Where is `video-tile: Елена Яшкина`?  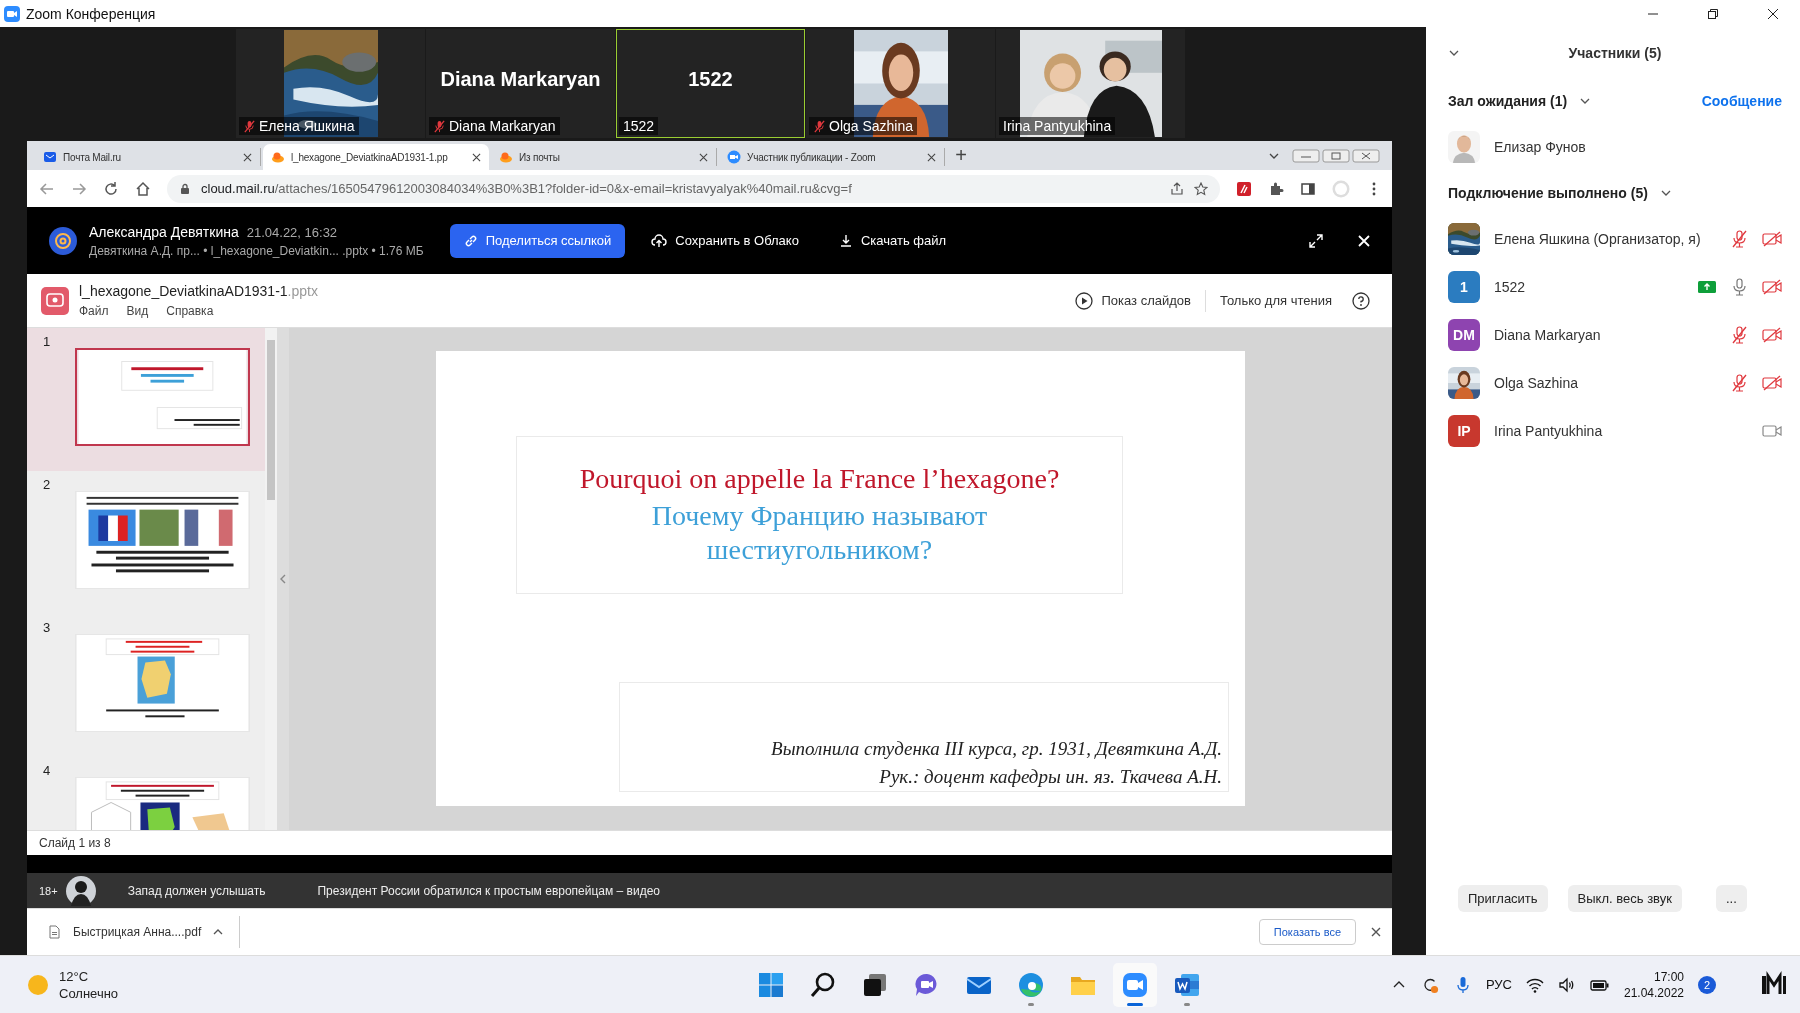
video-tile: Елена Яшкина is located at coordinates (330, 83).